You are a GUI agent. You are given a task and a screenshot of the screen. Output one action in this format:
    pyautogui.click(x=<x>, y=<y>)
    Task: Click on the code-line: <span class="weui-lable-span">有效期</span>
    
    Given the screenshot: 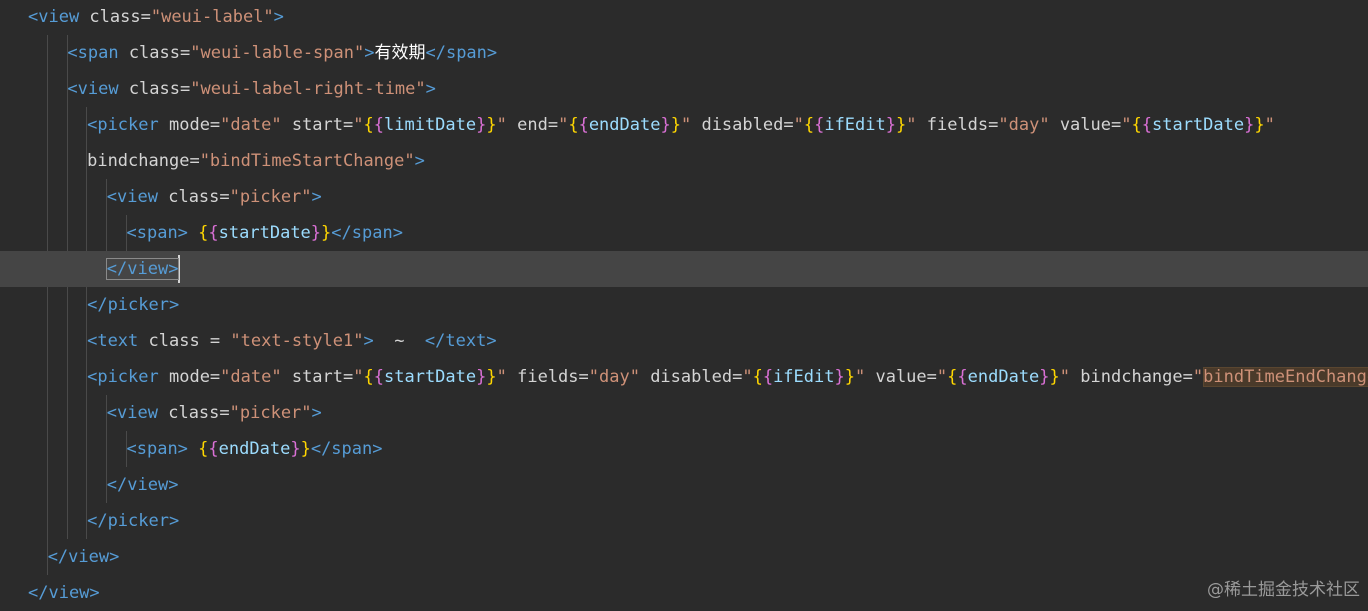 What is the action you would take?
    pyautogui.click(x=684, y=53)
    